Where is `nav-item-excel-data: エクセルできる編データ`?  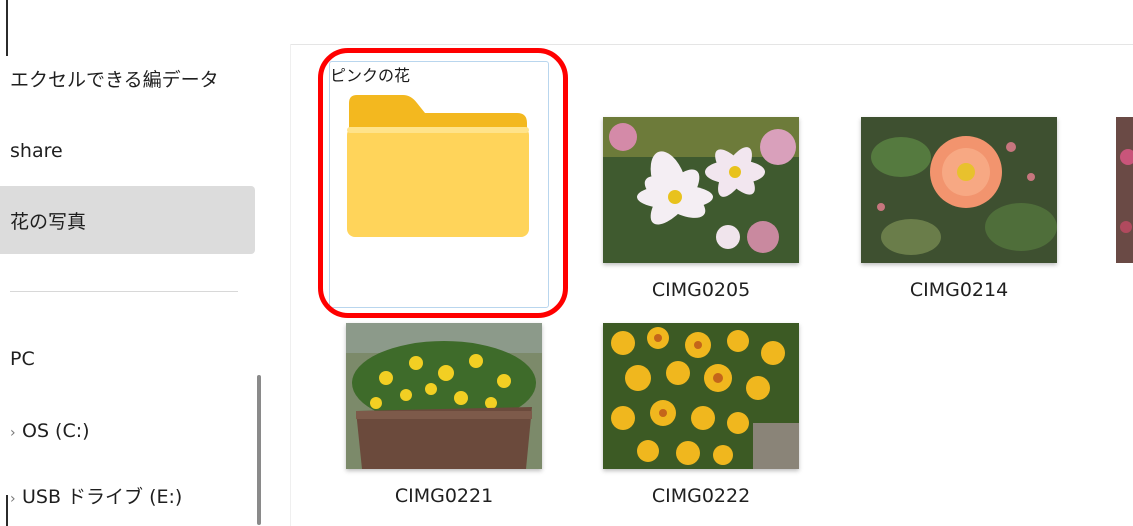 nav-item-excel-data: エクセルできる編データ is located at coordinates (127, 78).